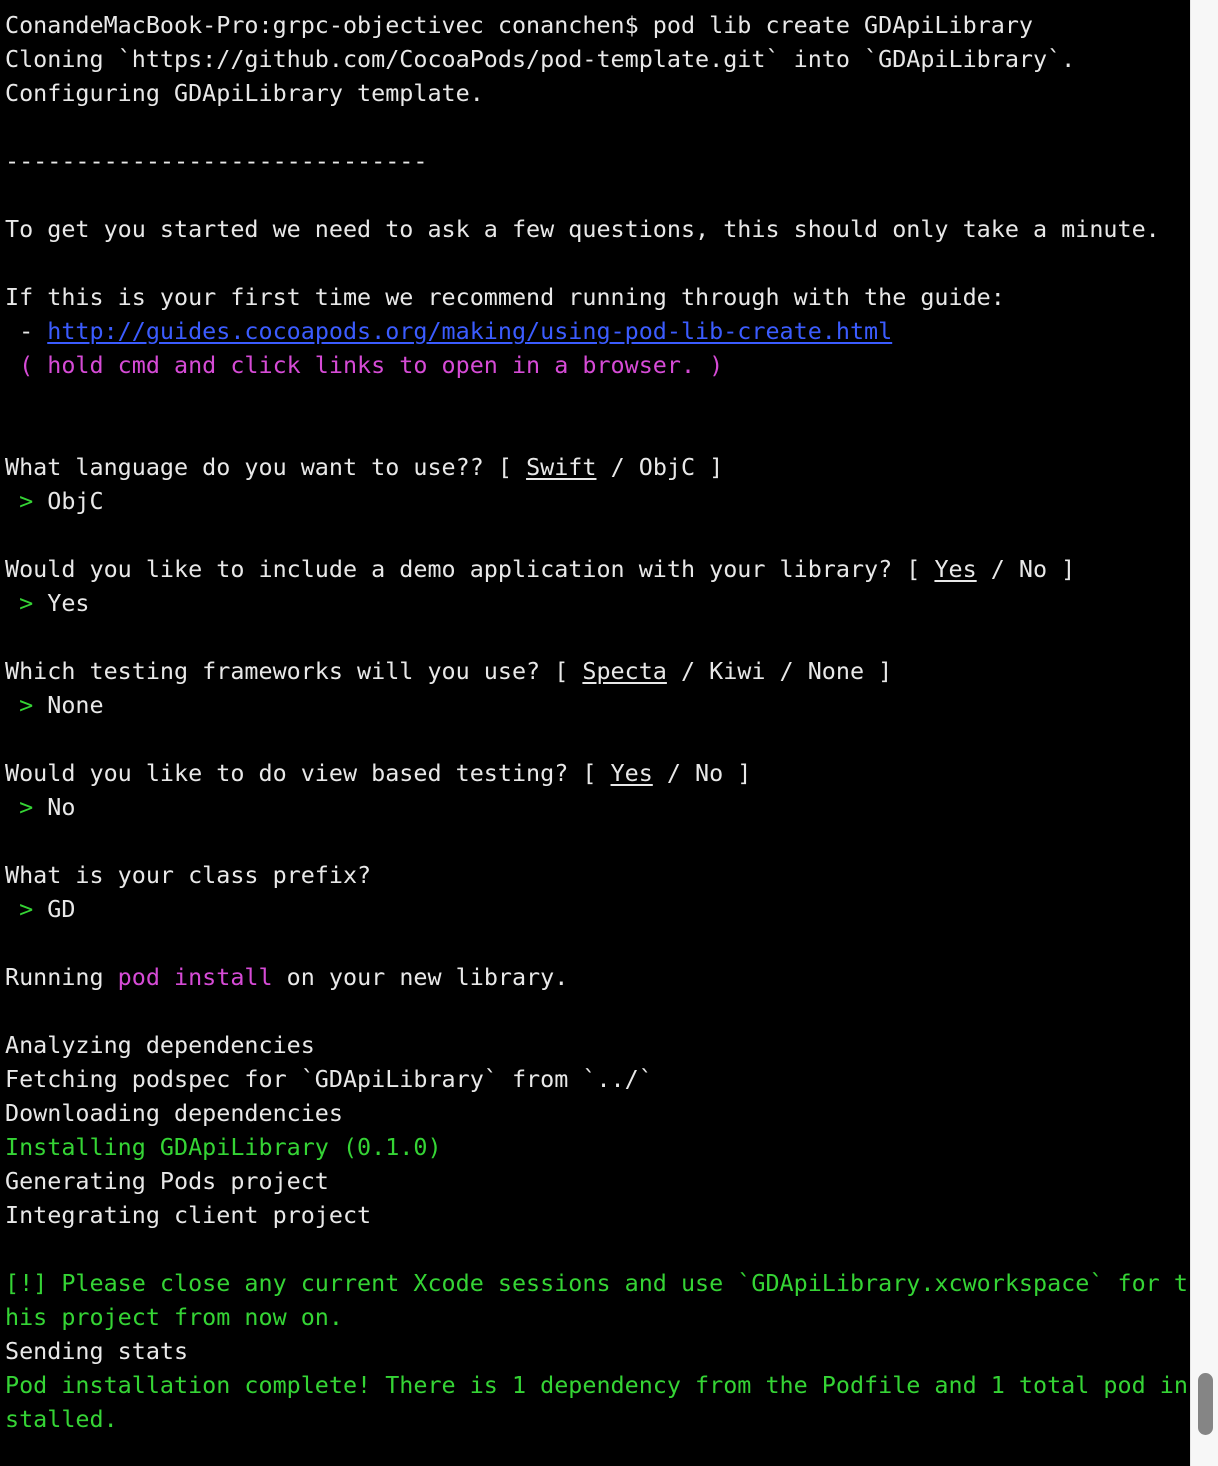 The width and height of the screenshot is (1218, 1466). Describe the element at coordinates (597, 1181) in the screenshot. I see `terminal-line: Generating Pods project` at that location.